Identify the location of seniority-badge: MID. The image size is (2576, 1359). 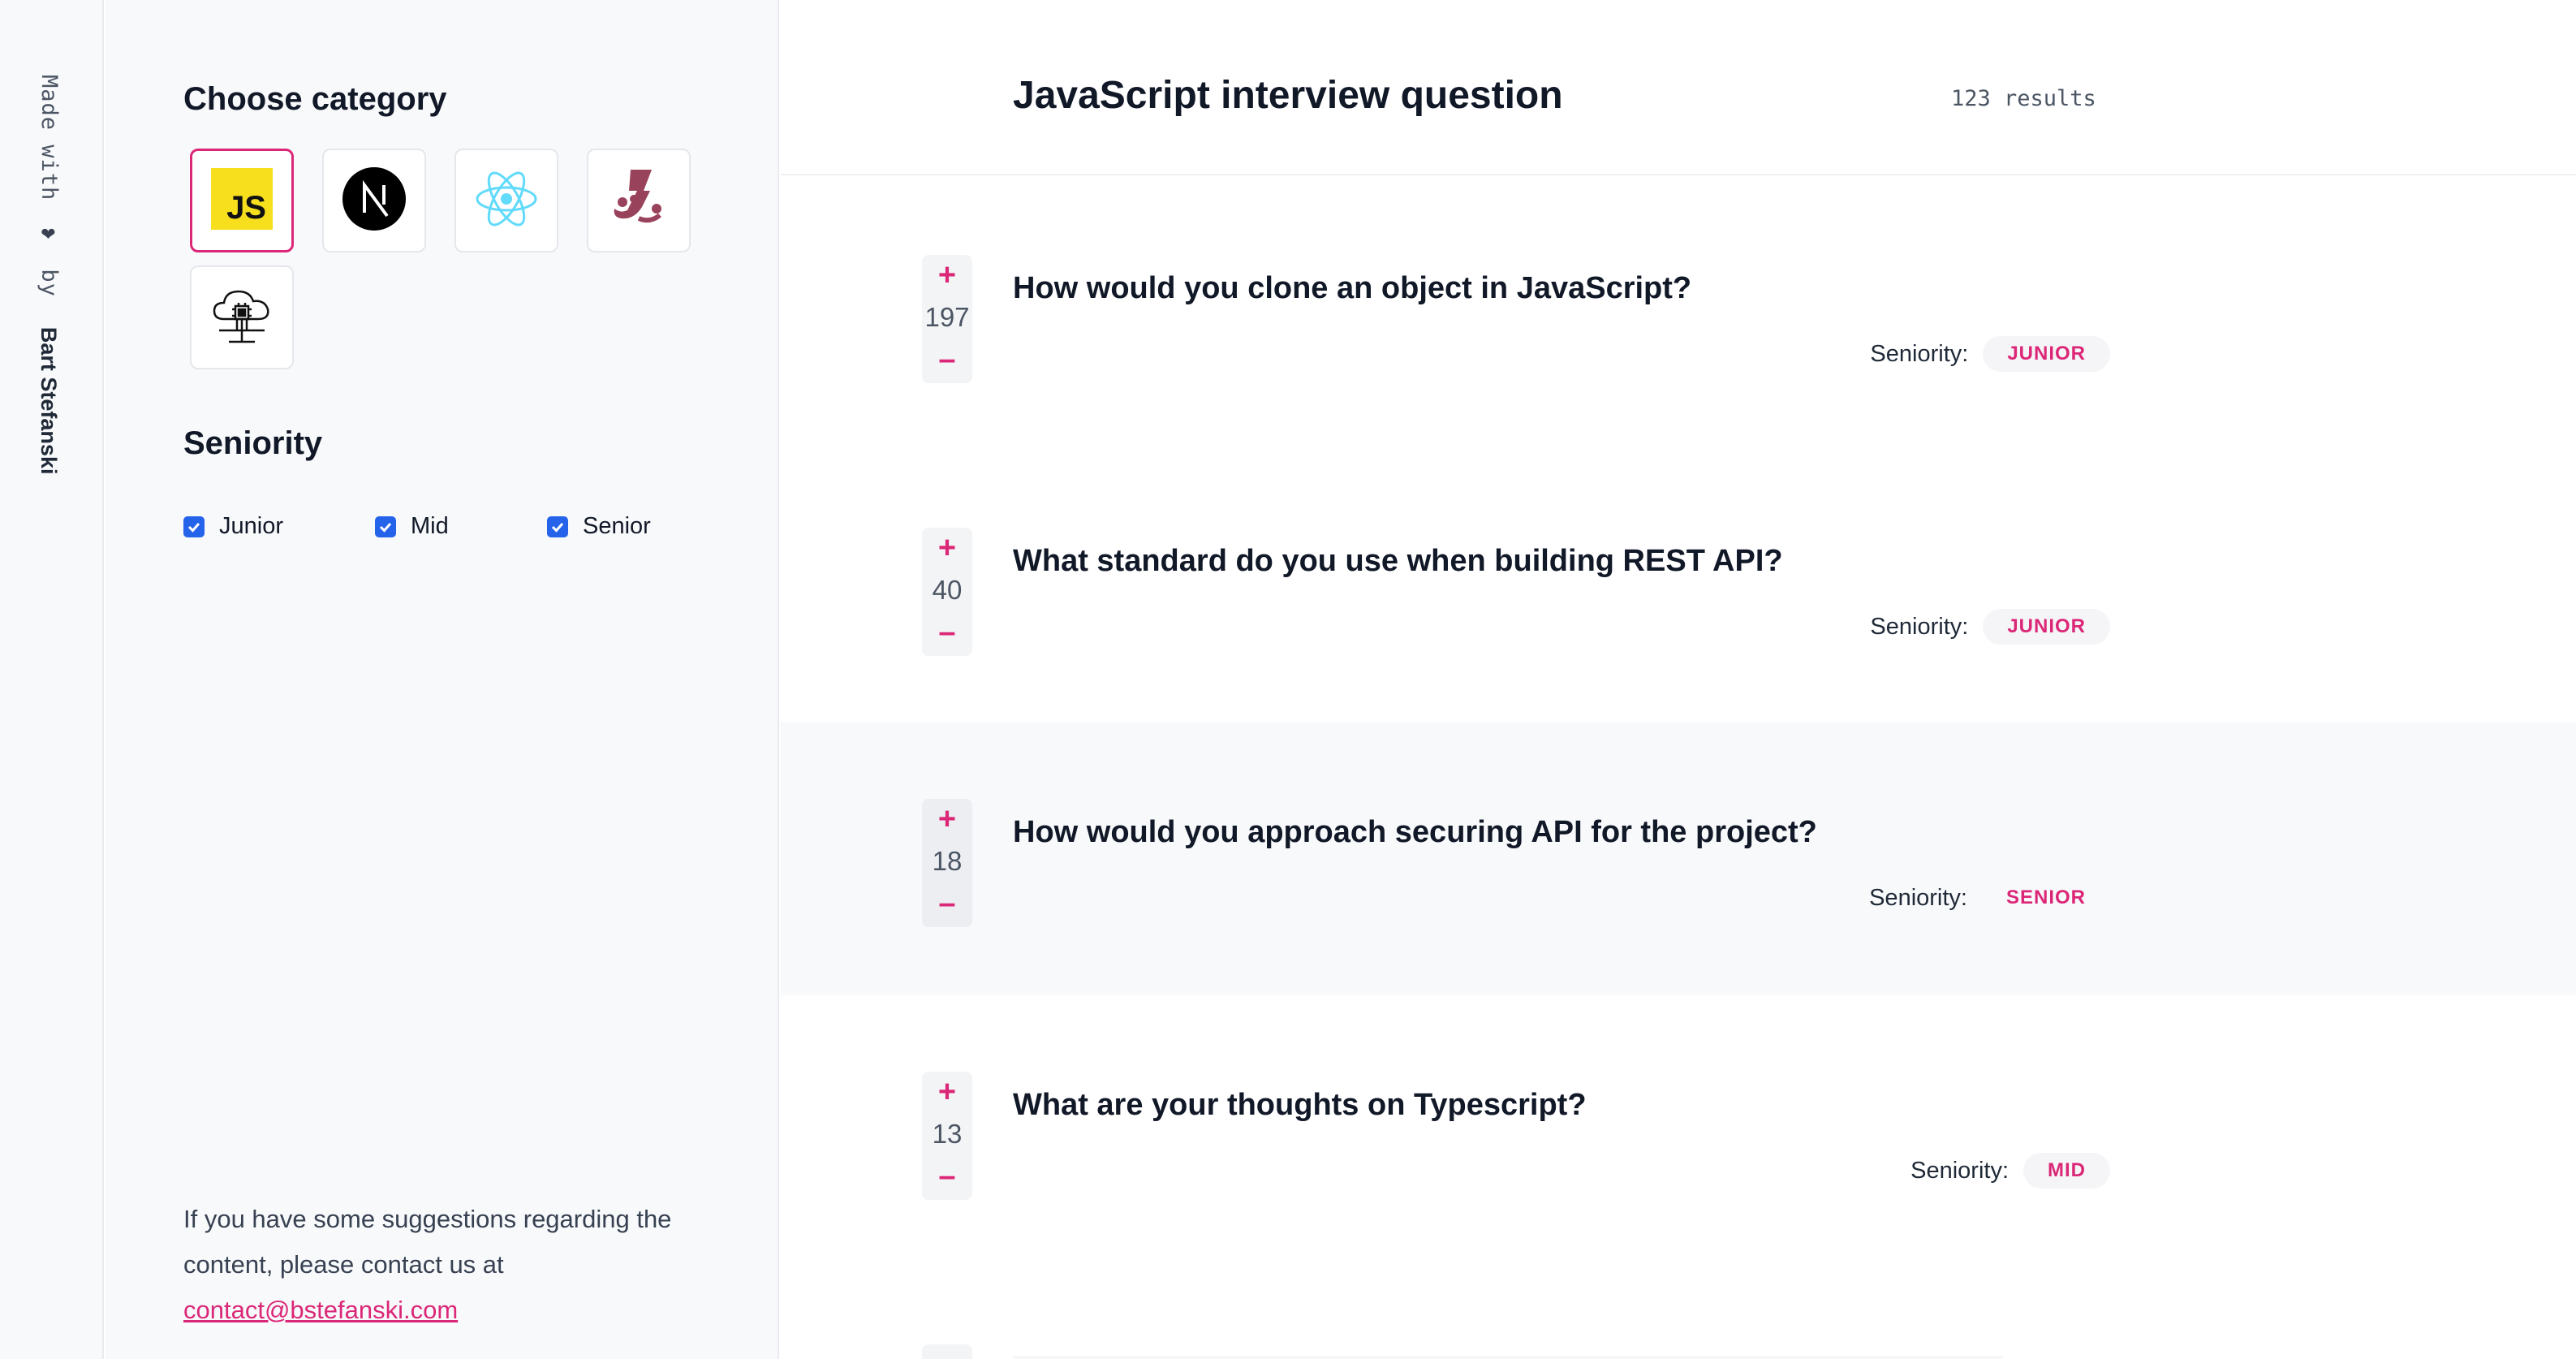
(2066, 1171).